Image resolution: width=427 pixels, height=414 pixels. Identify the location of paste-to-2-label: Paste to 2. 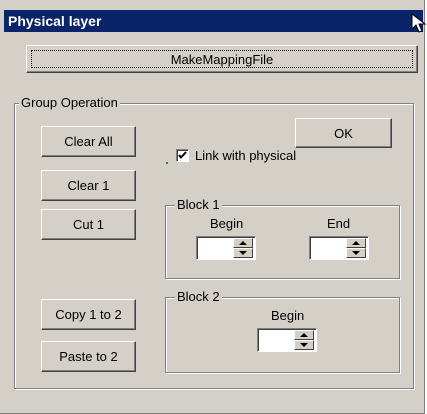
(88, 356).